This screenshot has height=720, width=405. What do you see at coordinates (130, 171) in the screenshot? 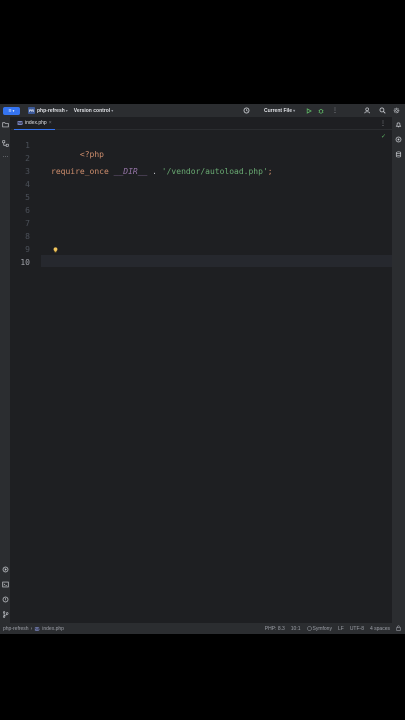
I see `dir-constant: __DIR__` at bounding box center [130, 171].